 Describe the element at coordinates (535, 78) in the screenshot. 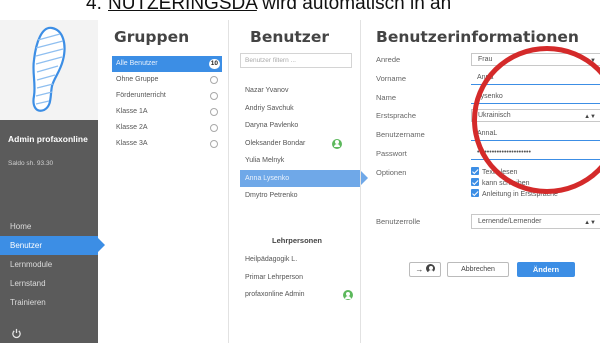

I see `vorname-input: Anna` at that location.